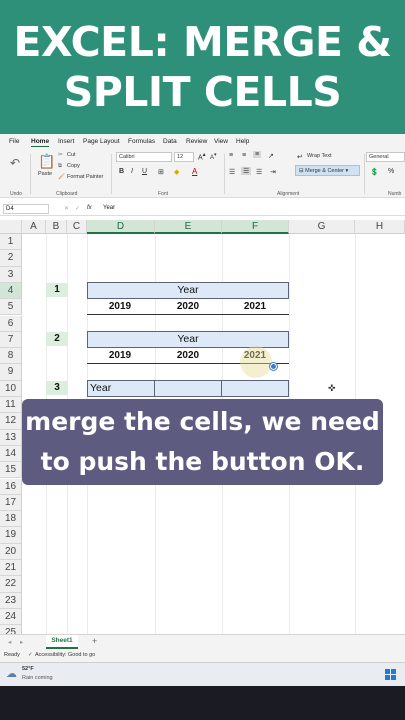  What do you see at coordinates (11, 388) in the screenshot?
I see `row-header: 10` at bounding box center [11, 388].